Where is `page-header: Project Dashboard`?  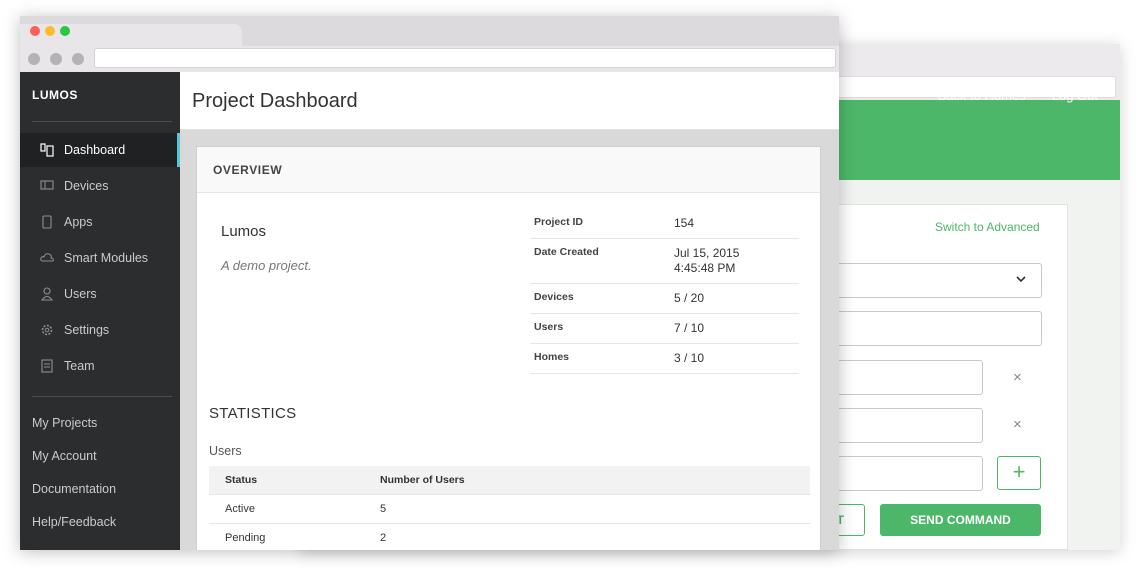
page-header: Project Dashboard is located at coordinates (509, 101).